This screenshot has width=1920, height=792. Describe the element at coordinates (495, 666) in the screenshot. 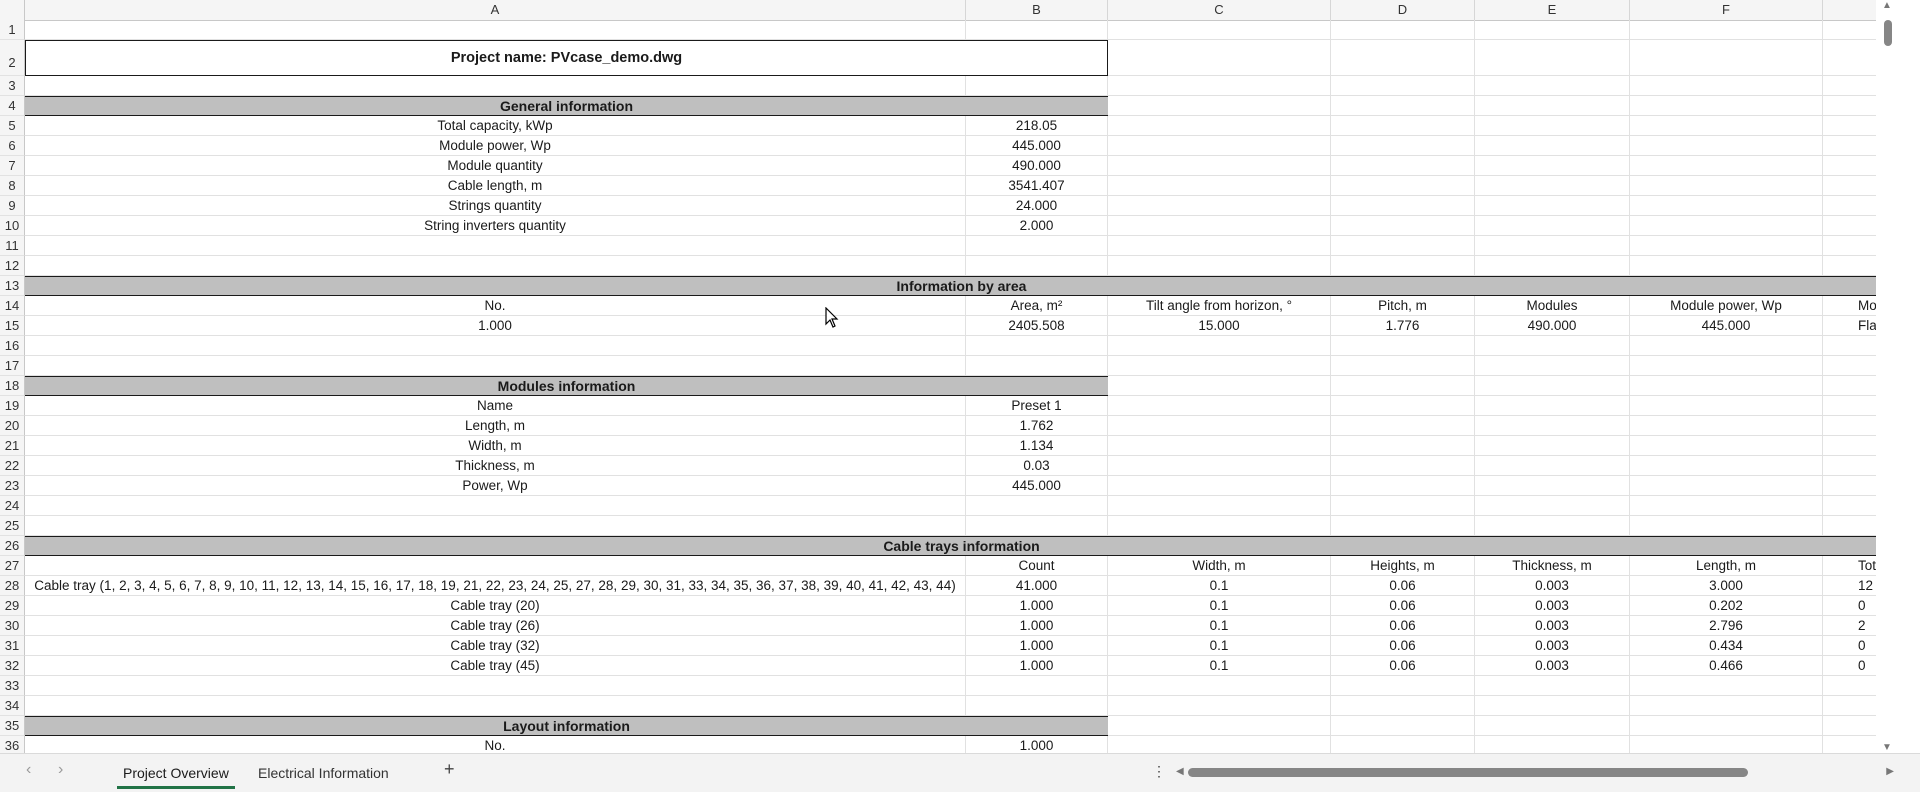

I see `label-cell: Cable tray (45)` at that location.